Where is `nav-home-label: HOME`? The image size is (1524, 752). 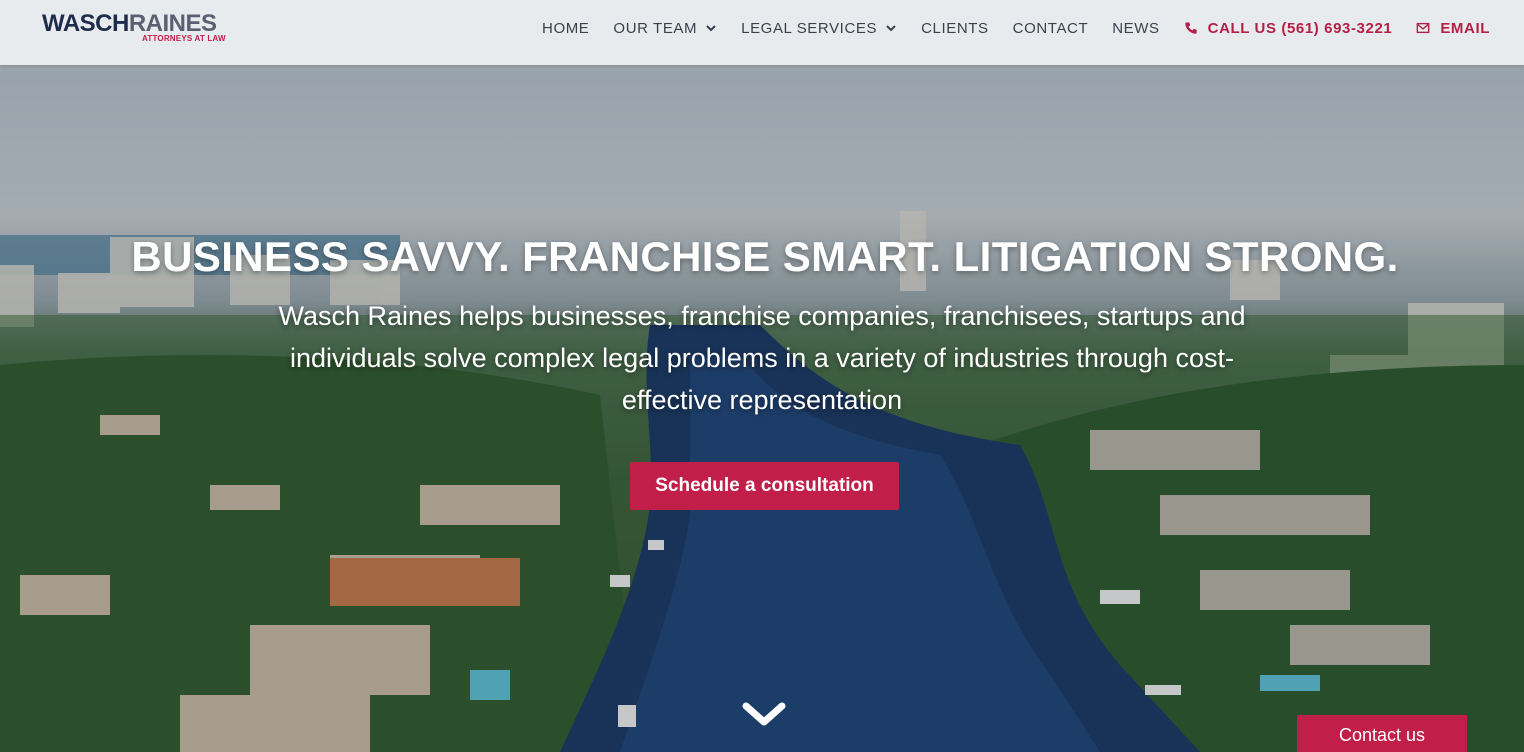 nav-home-label: HOME is located at coordinates (566, 28).